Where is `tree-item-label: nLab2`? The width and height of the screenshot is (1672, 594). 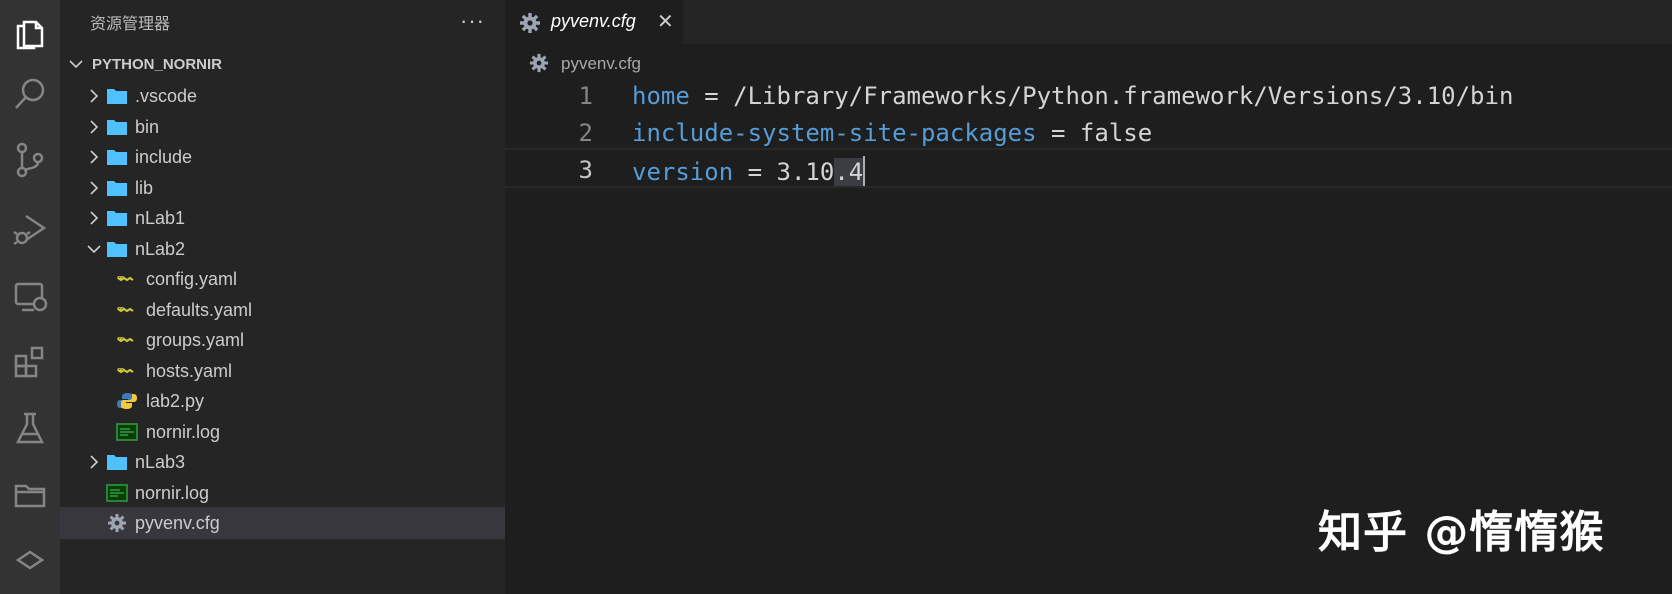 tree-item-label: nLab2 is located at coordinates (160, 248).